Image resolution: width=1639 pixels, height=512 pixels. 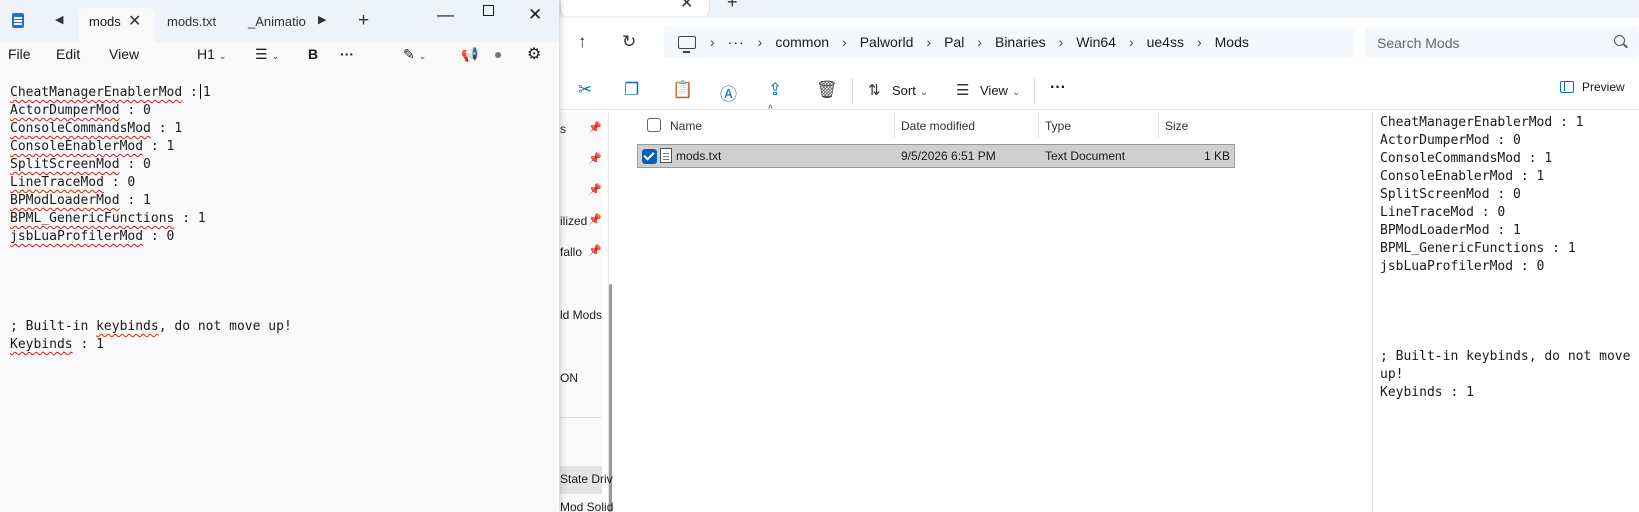 What do you see at coordinates (1502, 42) in the screenshot?
I see `search-input: Search Mods` at bounding box center [1502, 42].